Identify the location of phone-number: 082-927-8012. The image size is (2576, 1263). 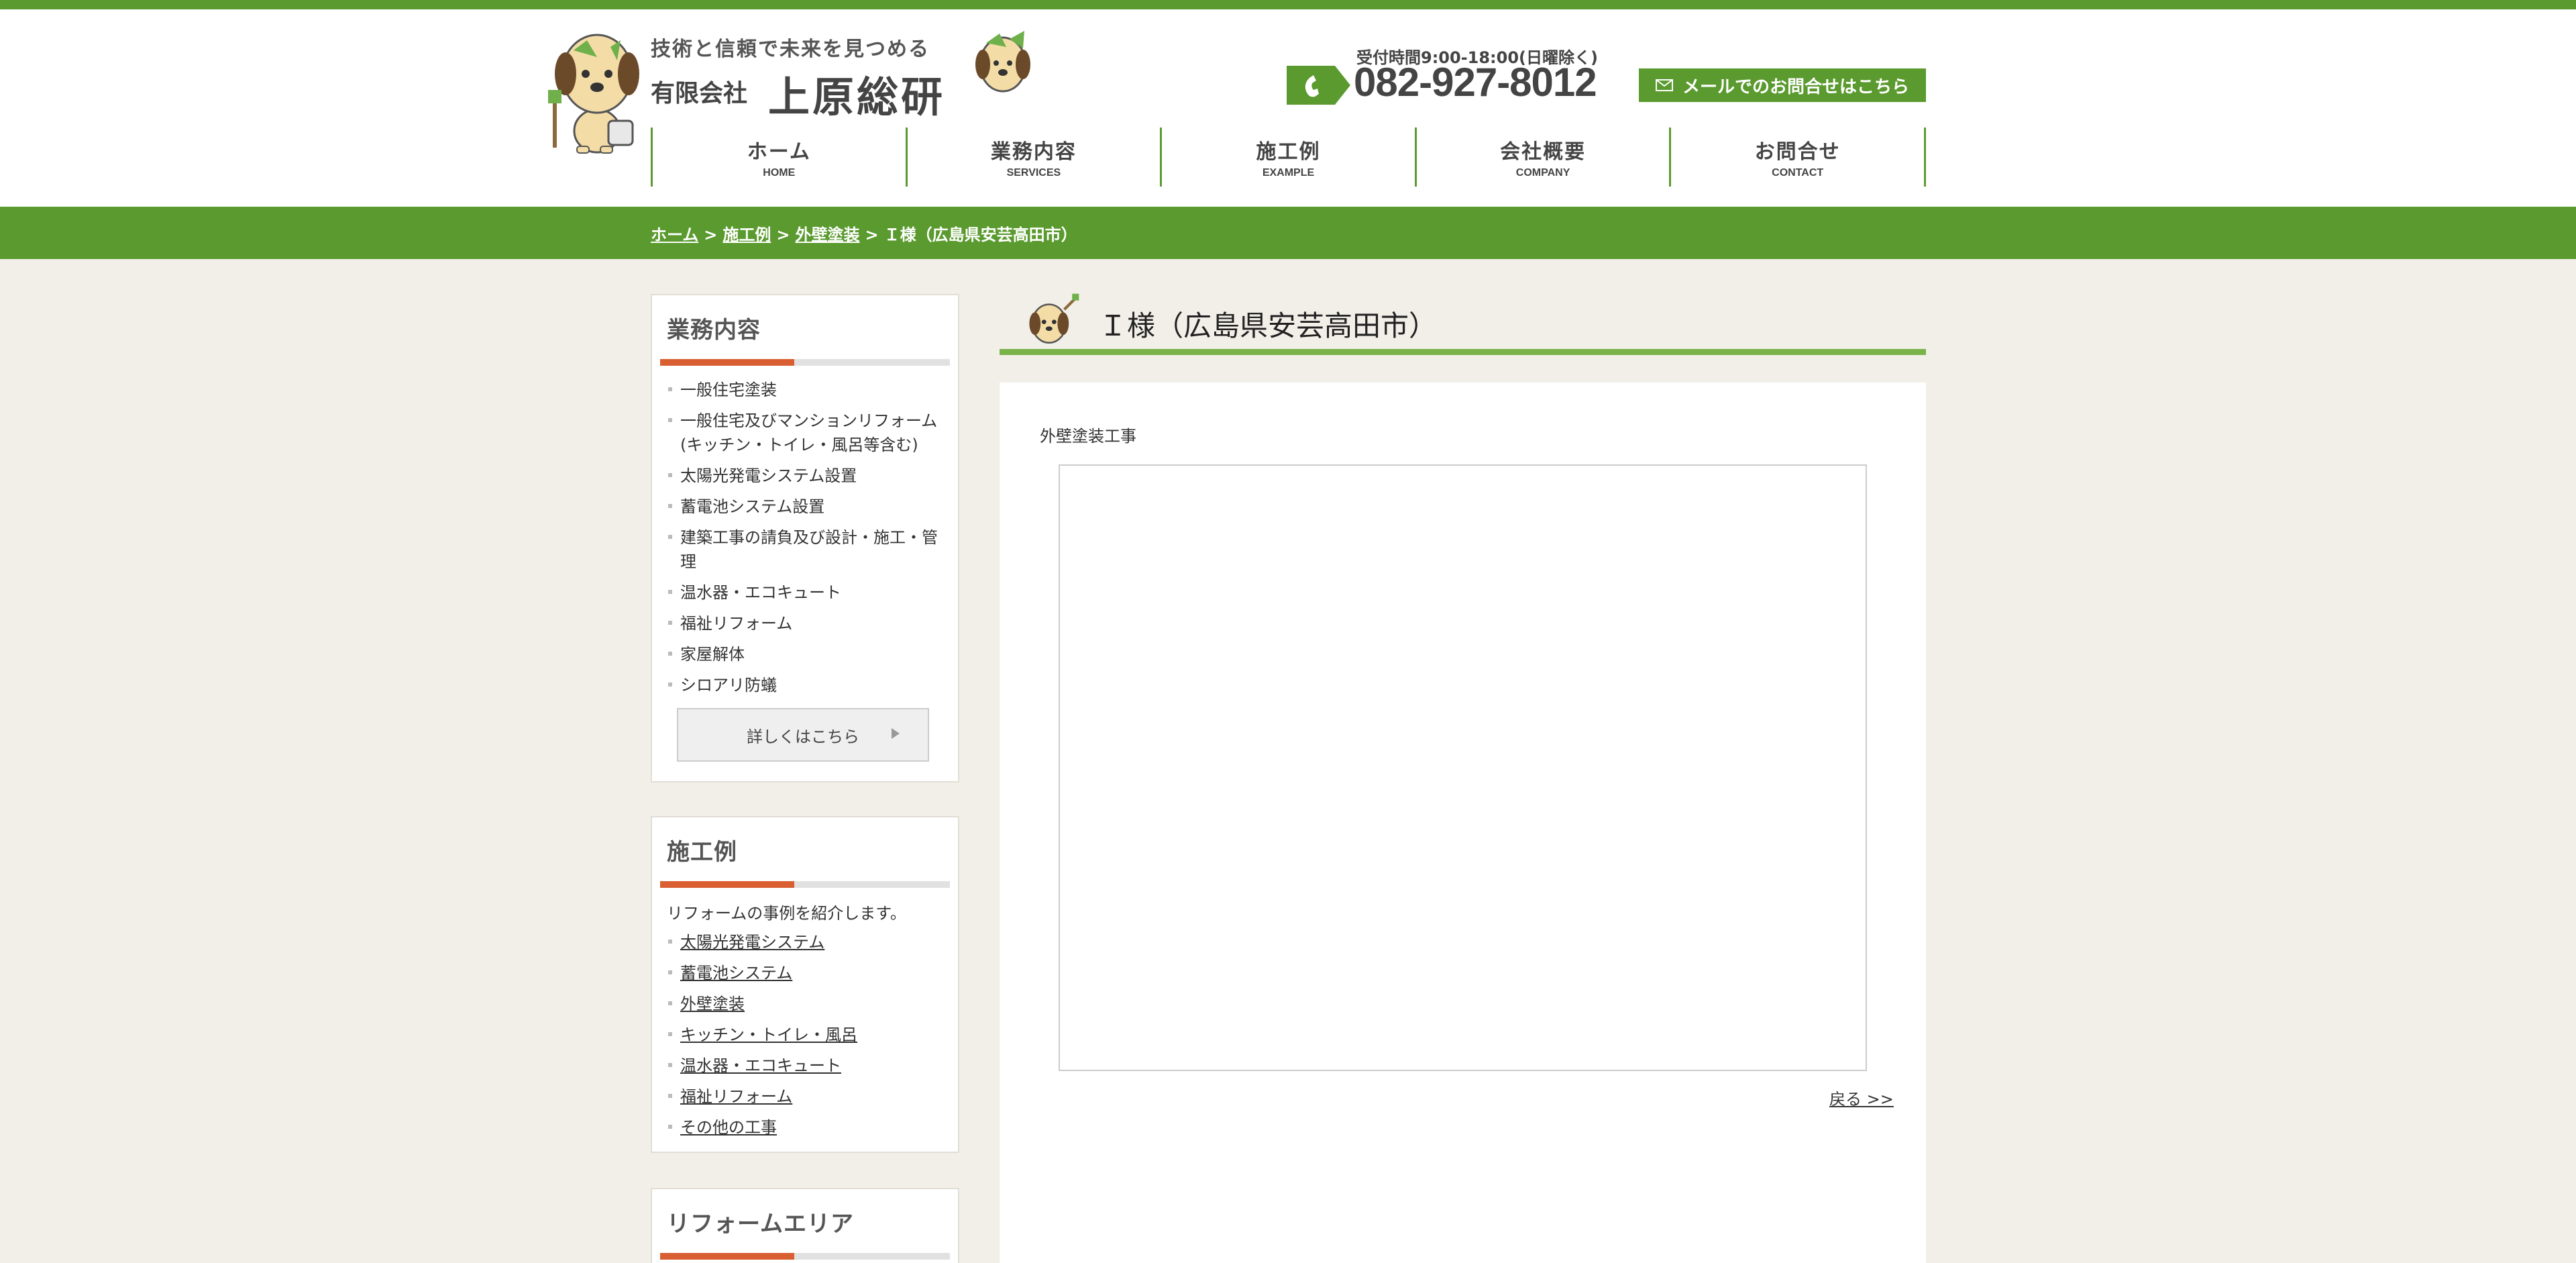
(1475, 82).